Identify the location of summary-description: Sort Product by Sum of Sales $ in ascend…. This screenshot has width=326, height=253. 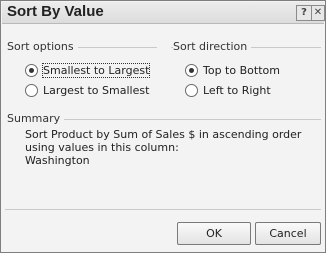
(163, 141).